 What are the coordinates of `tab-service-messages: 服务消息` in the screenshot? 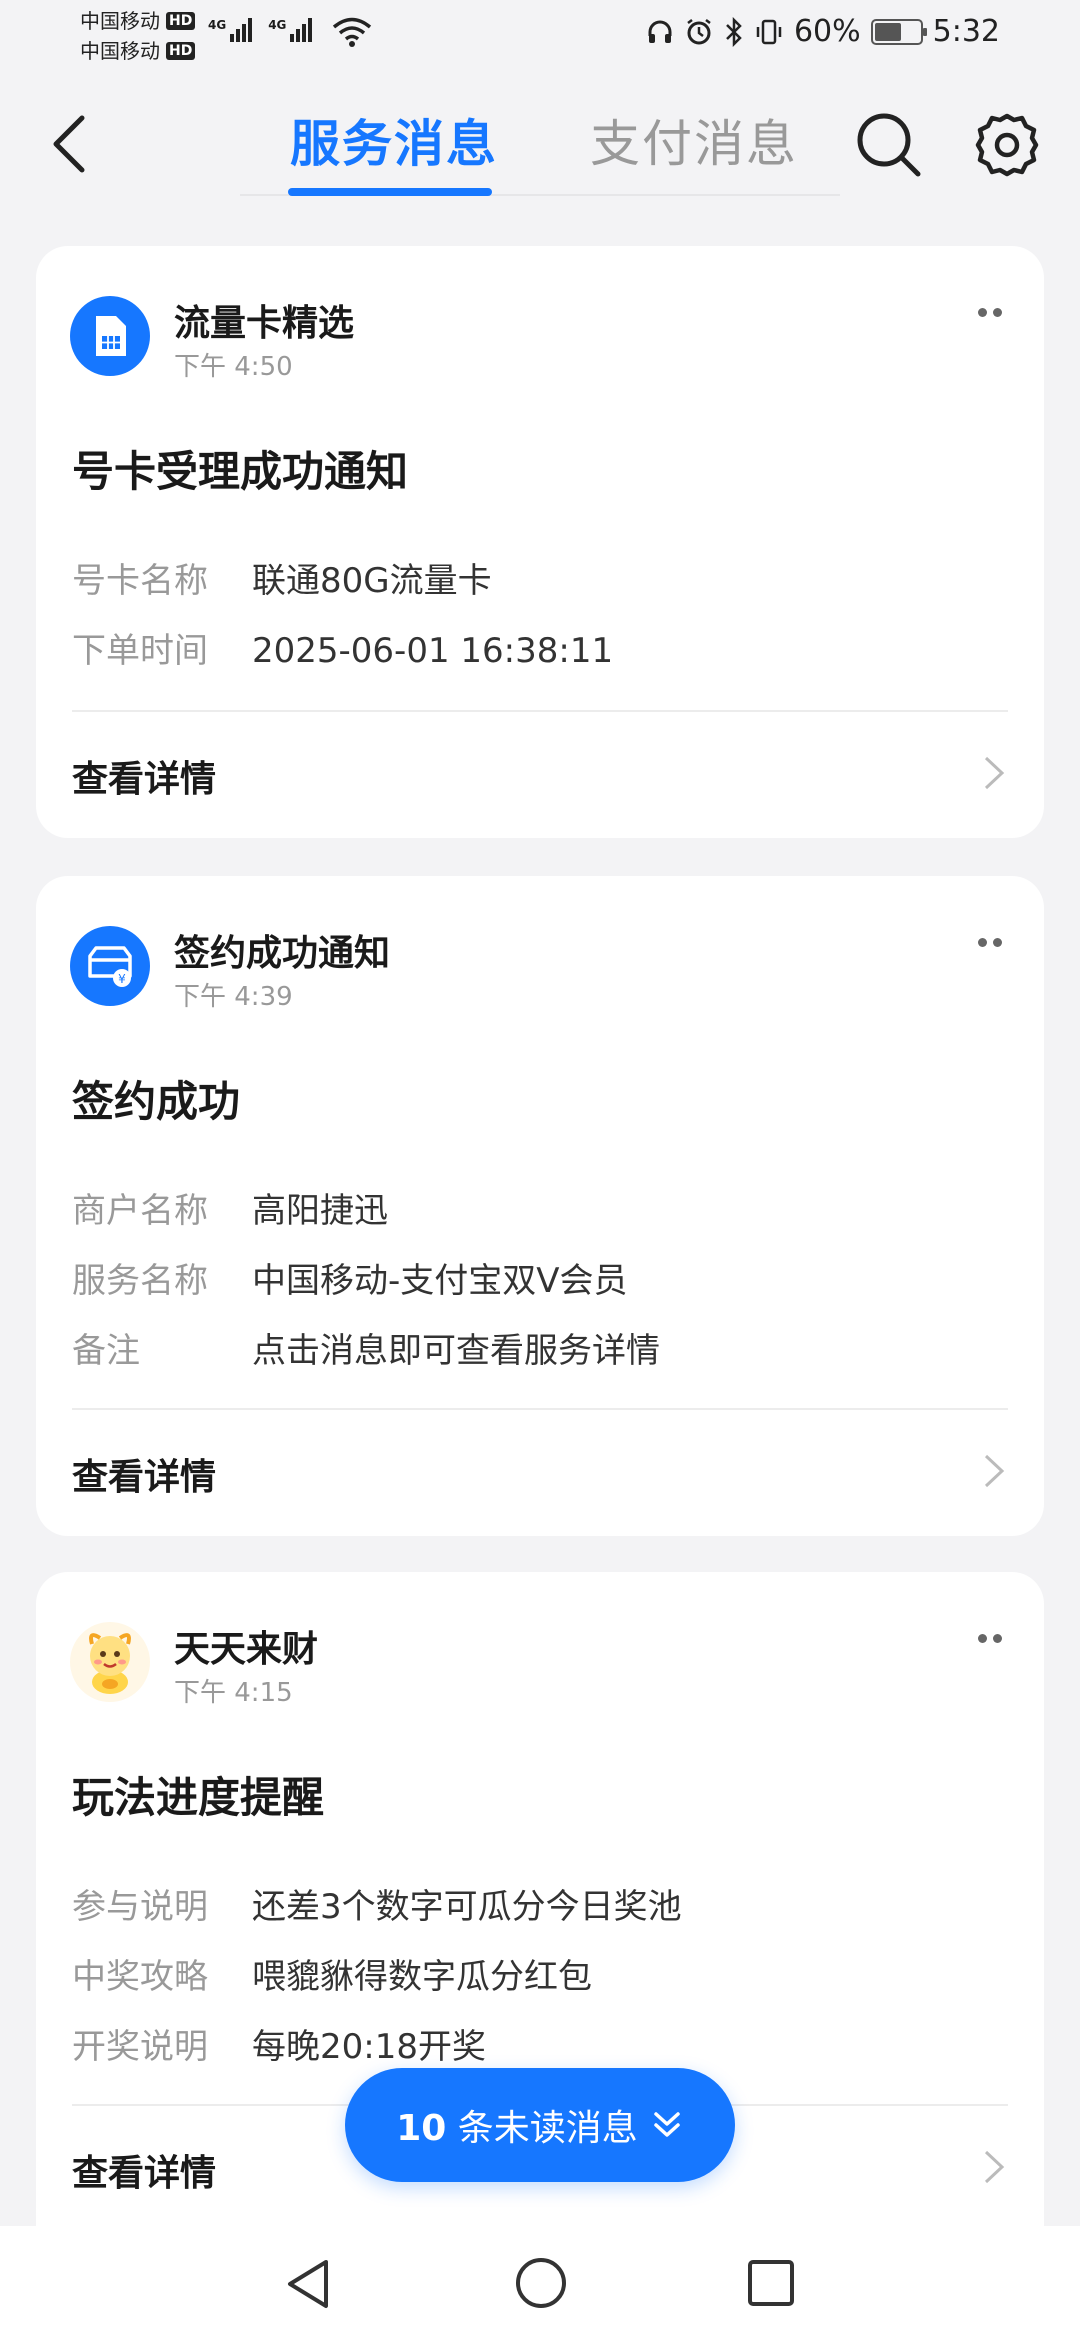 It's located at (394, 140).